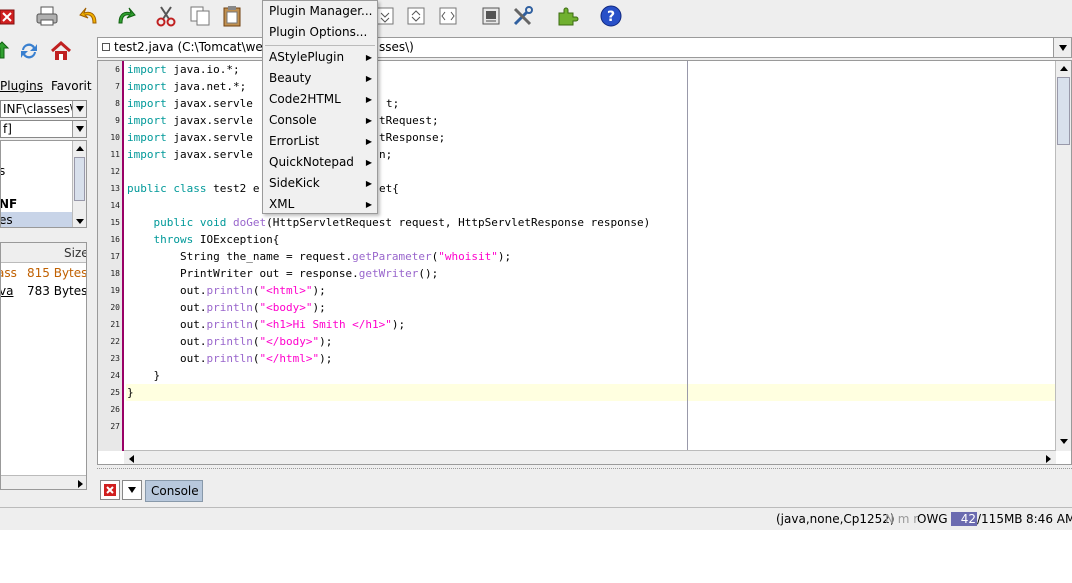 This screenshot has width=1072, height=583. Describe the element at coordinates (9, 16) in the screenshot. I see `close-buffer-icon` at that location.